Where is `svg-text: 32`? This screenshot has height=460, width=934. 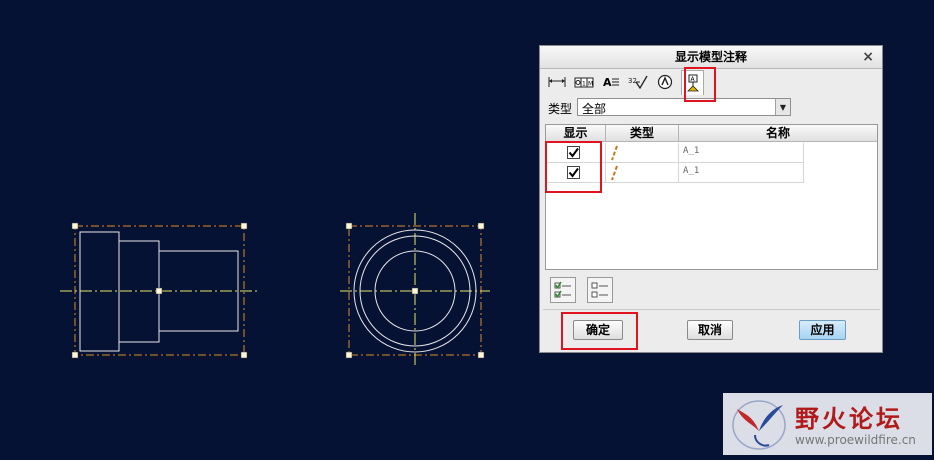 svg-text: 32 is located at coordinates (632, 81).